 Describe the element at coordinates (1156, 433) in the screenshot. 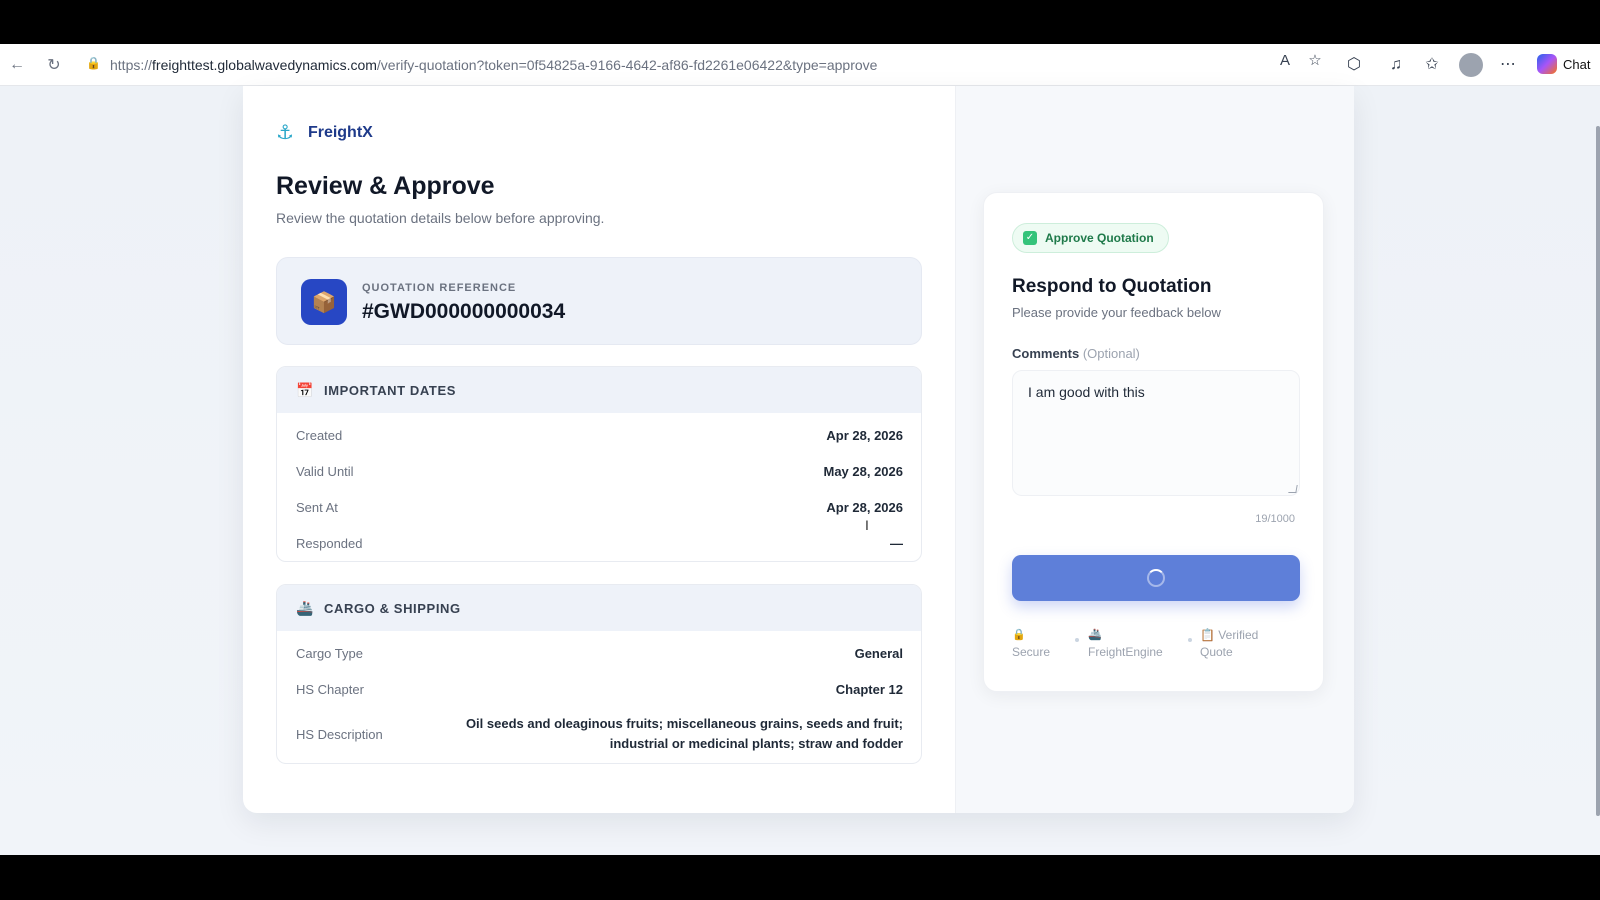

I see `comments-textarea: I am good with this` at that location.